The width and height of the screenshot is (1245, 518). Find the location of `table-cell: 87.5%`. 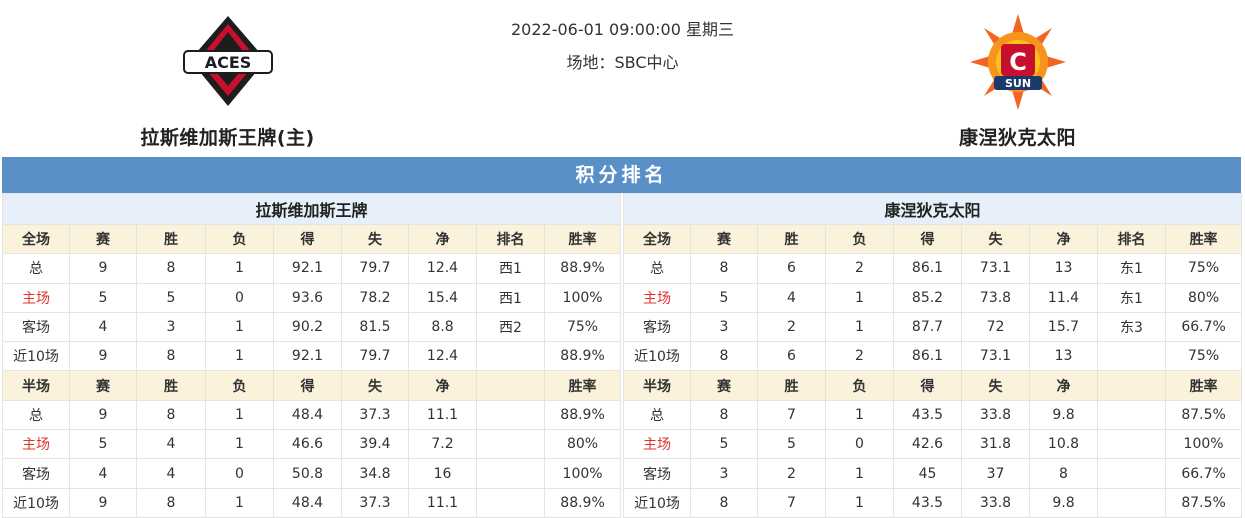

table-cell: 87.5% is located at coordinates (1203, 502).